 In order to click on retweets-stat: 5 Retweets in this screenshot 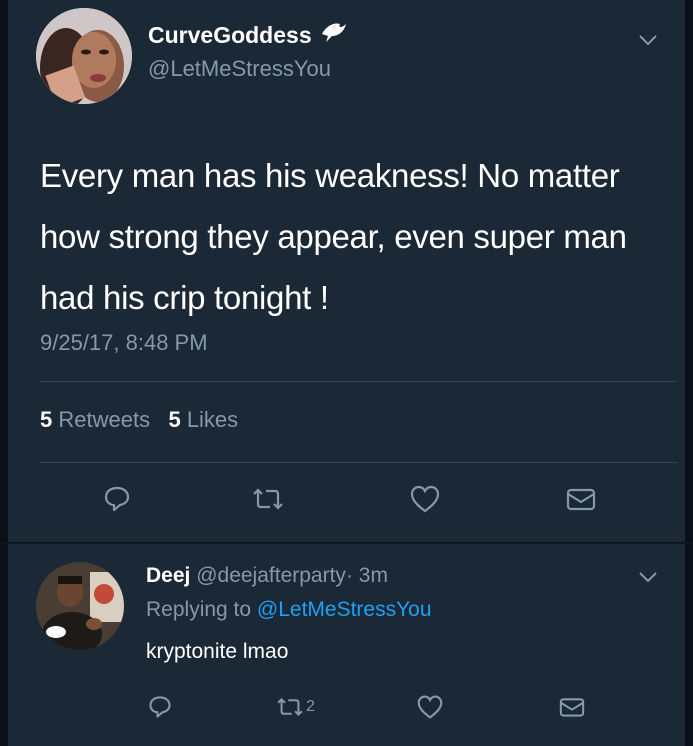, I will do `click(95, 419)`.